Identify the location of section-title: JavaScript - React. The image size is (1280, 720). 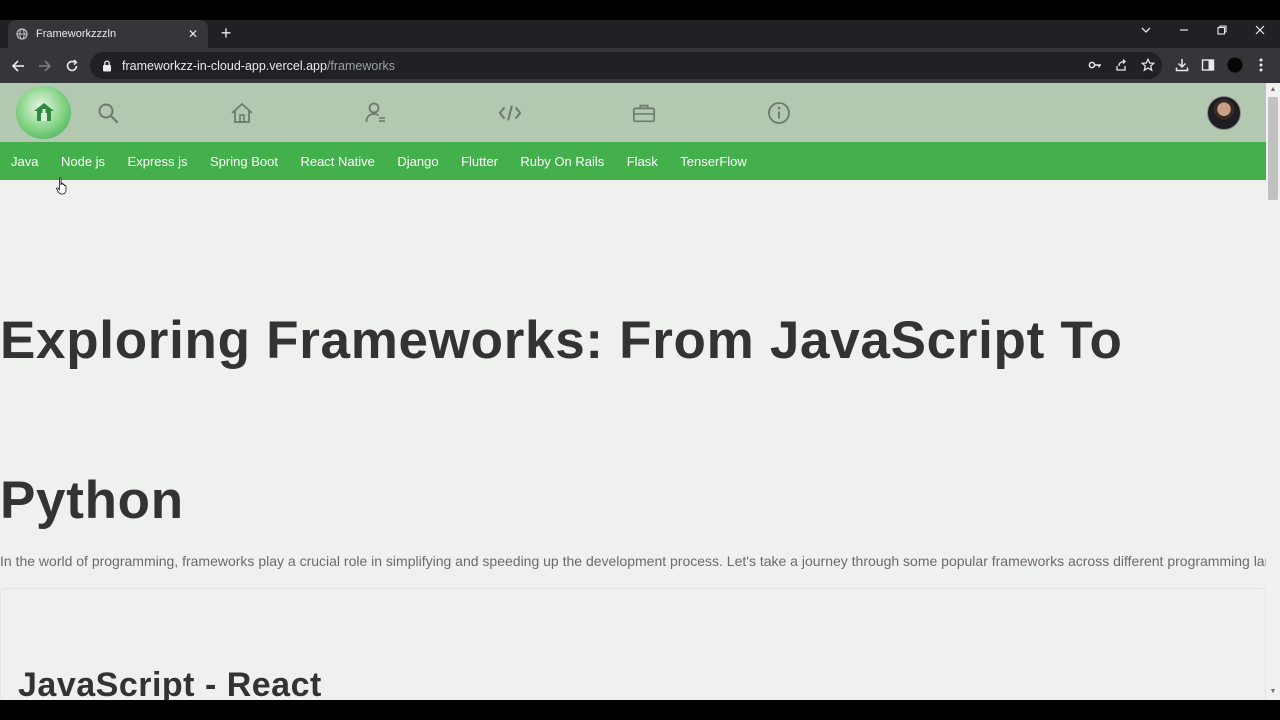
(170, 683).